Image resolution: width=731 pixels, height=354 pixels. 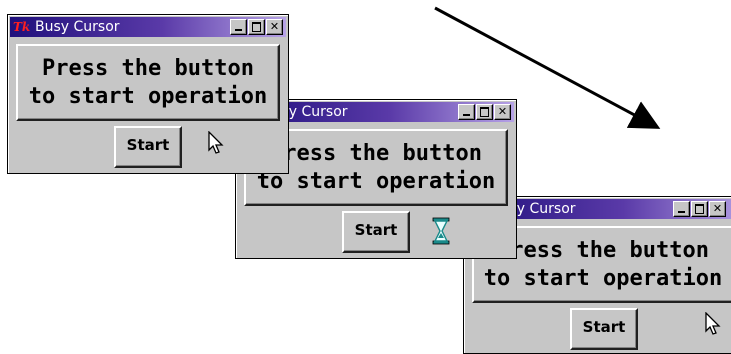 What do you see at coordinates (148, 27) in the screenshot?
I see `title-bar: Tk Busy Cursor ✕` at bounding box center [148, 27].